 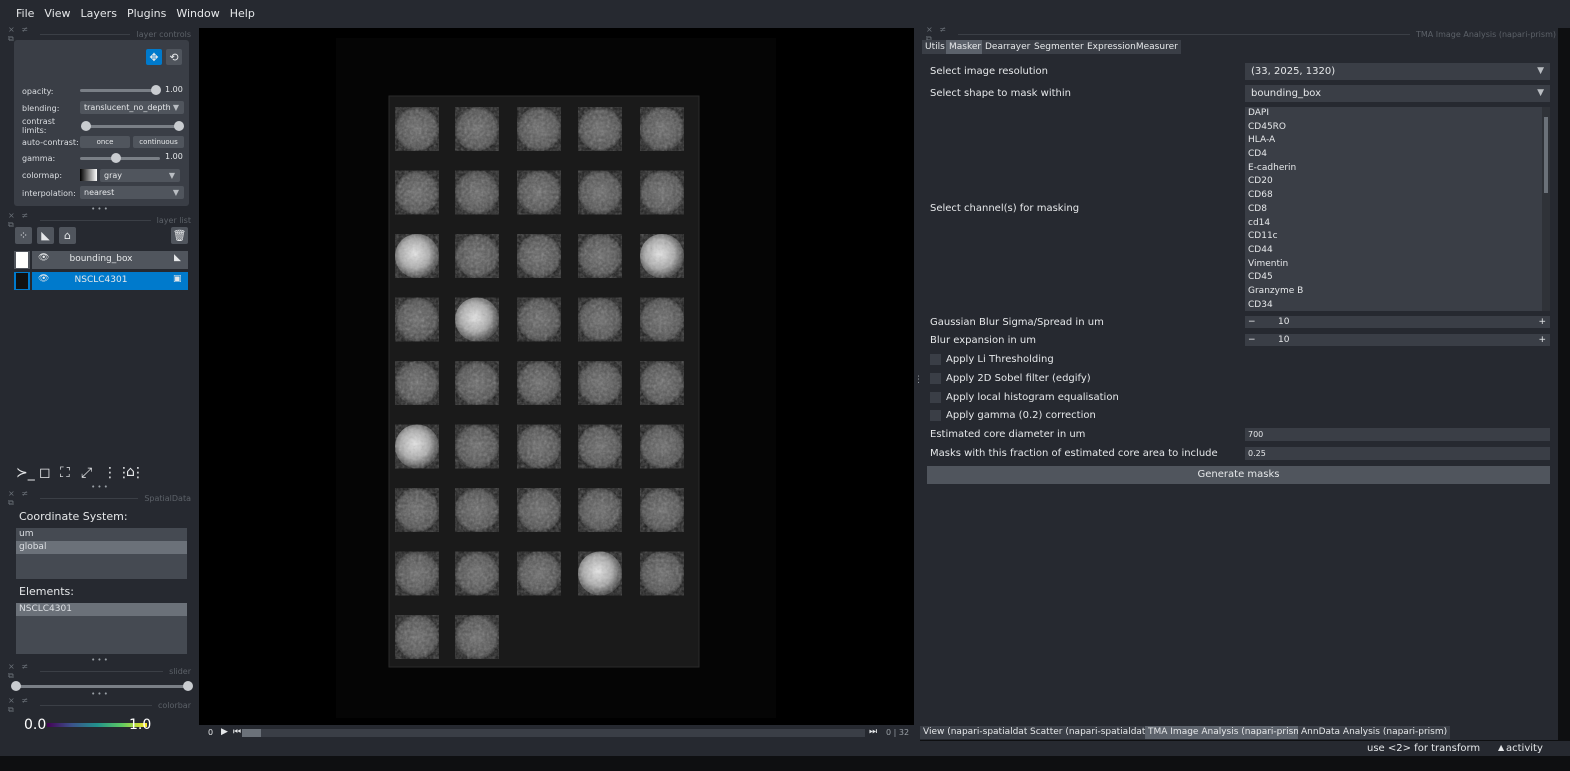 What do you see at coordinates (130, 472) in the screenshot?
I see `home-icon: ⌂` at bounding box center [130, 472].